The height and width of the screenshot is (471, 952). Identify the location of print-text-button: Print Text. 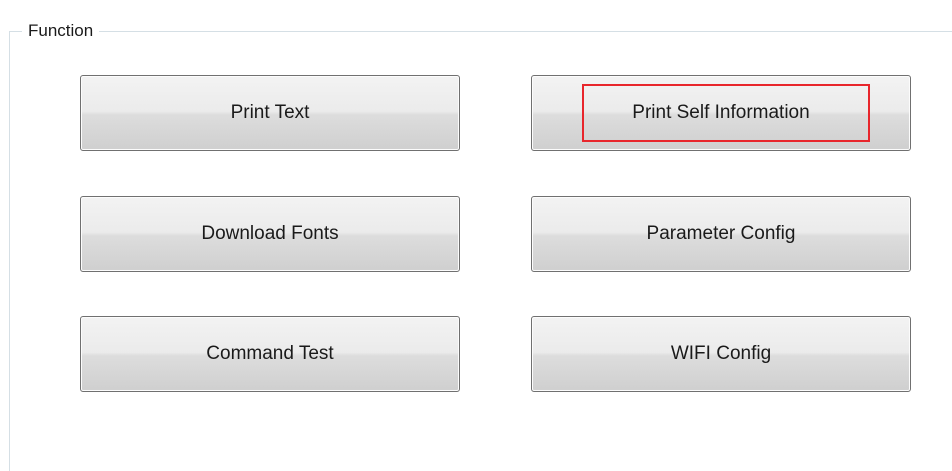
(270, 113).